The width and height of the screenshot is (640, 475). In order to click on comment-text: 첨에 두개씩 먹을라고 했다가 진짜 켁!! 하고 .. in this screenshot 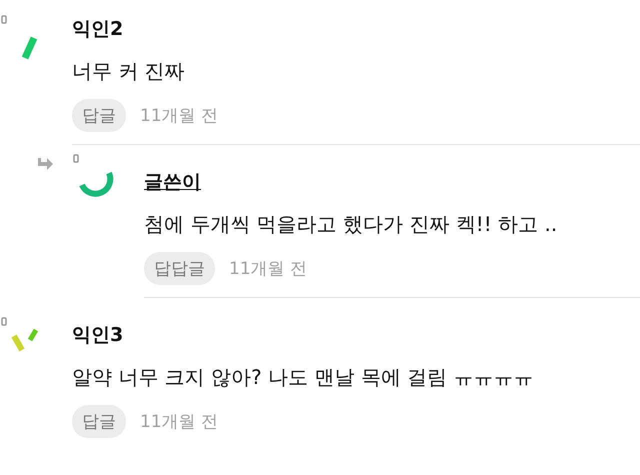, I will do `click(351, 224)`.